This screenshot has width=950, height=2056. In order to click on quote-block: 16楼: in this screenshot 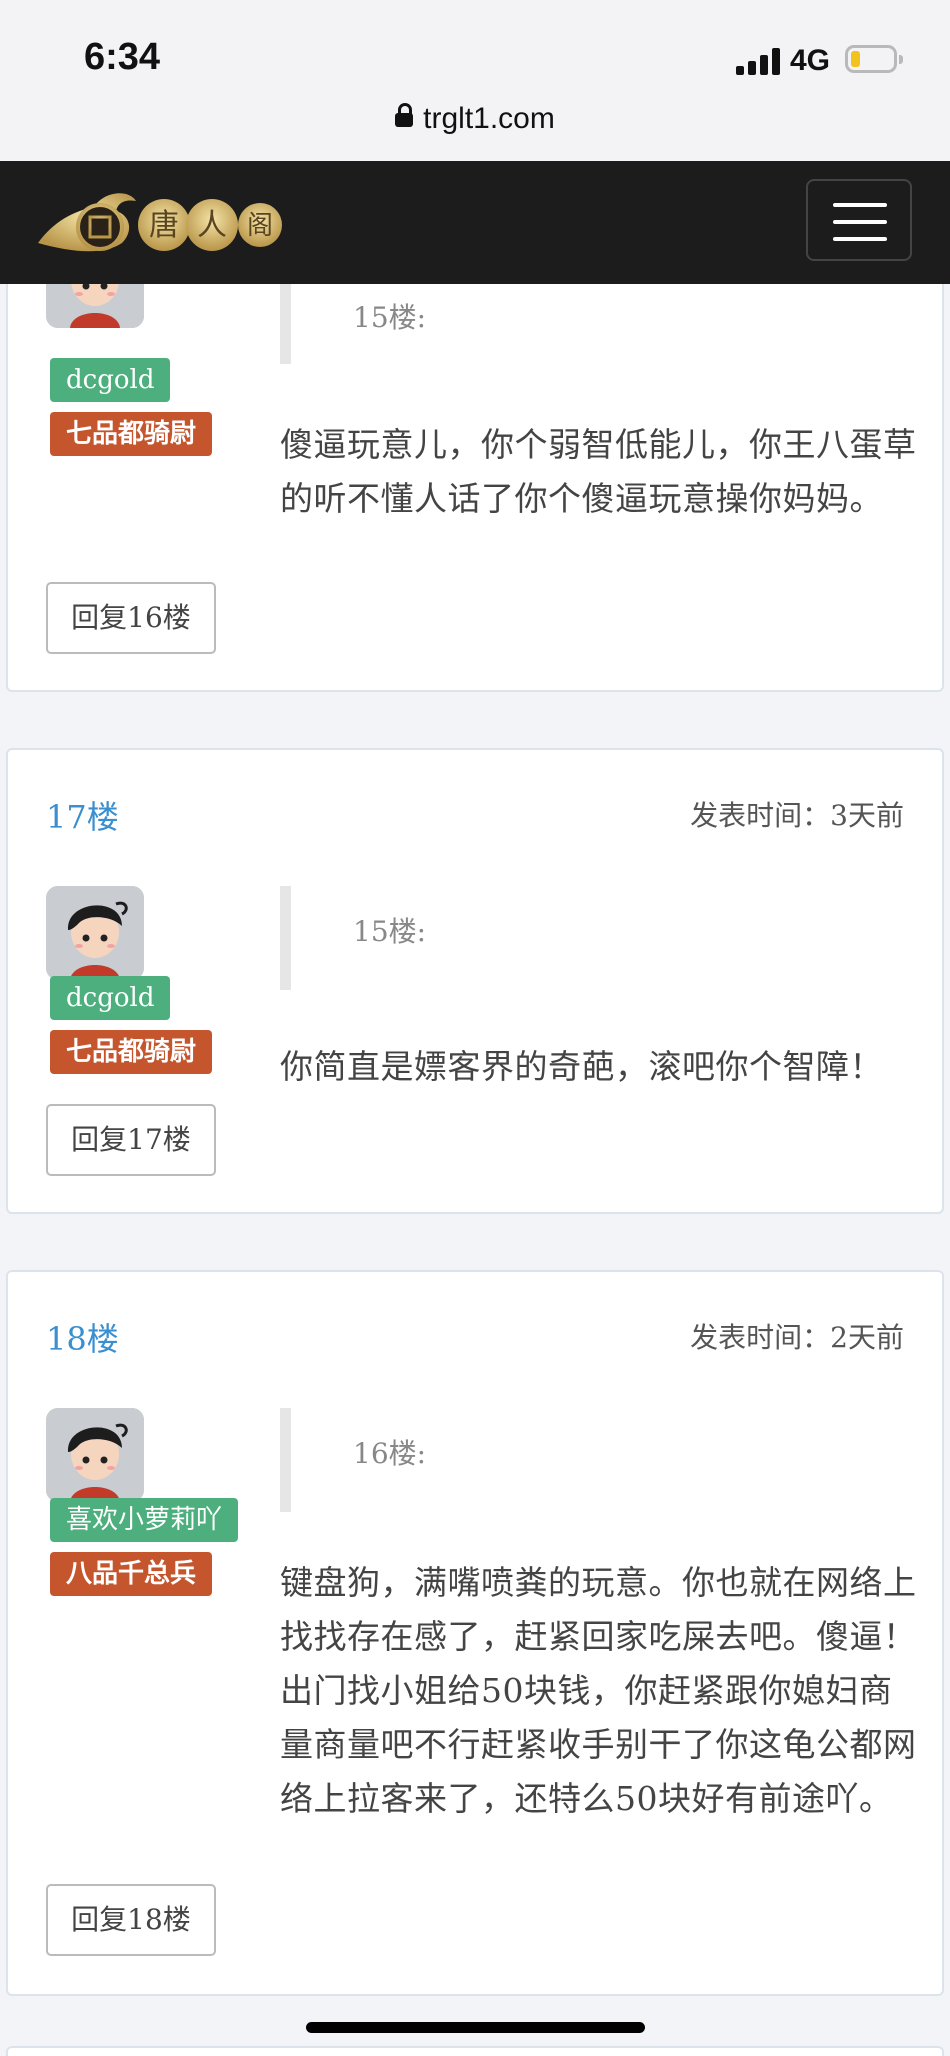, I will do `click(570, 1460)`.